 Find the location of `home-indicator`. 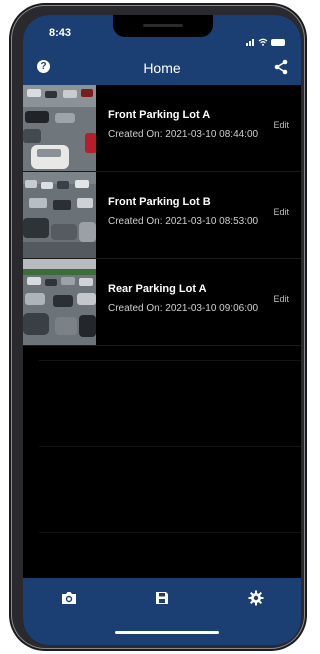

home-indicator is located at coordinates (167, 632).